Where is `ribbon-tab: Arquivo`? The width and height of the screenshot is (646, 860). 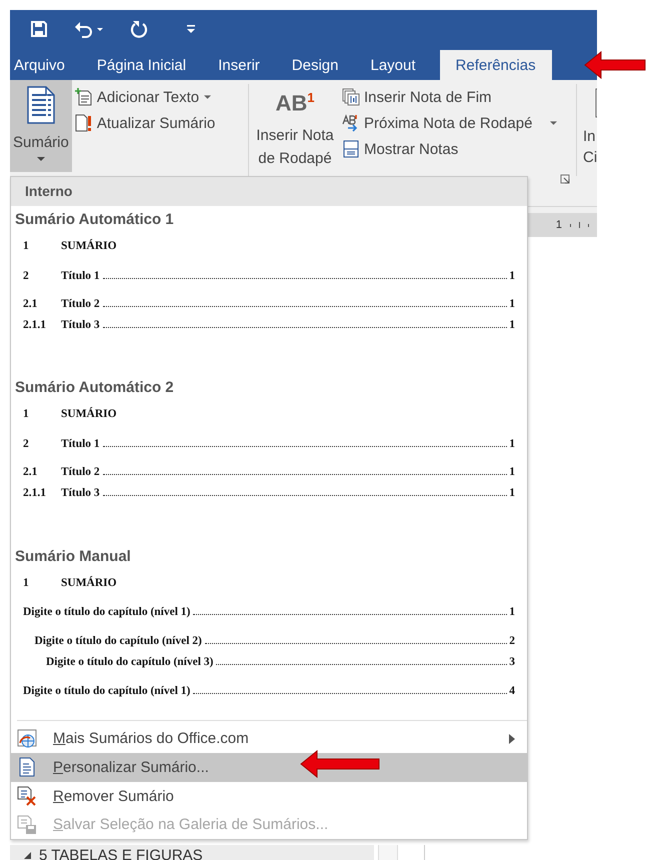
ribbon-tab: Arquivo is located at coordinates (44, 65).